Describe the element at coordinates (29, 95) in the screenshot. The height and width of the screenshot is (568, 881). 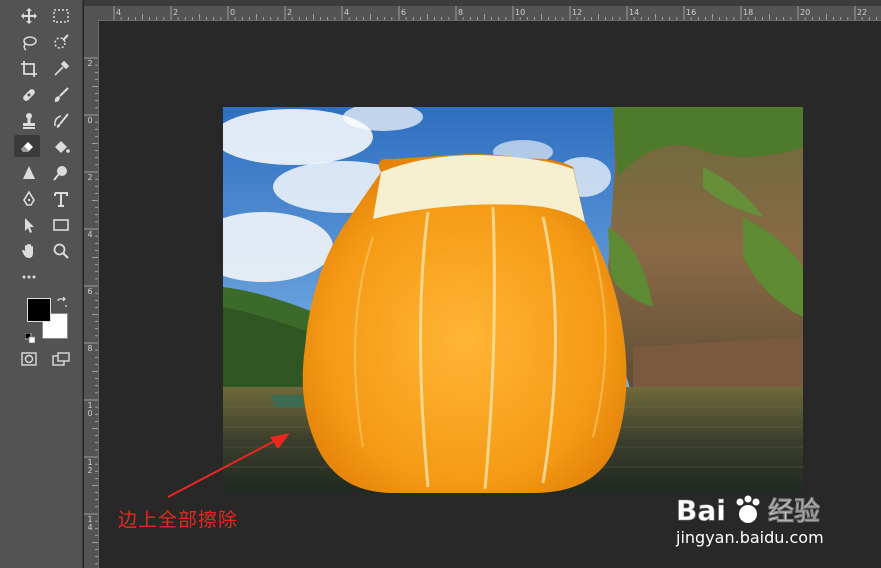
I see `healing-brush-icon` at that location.